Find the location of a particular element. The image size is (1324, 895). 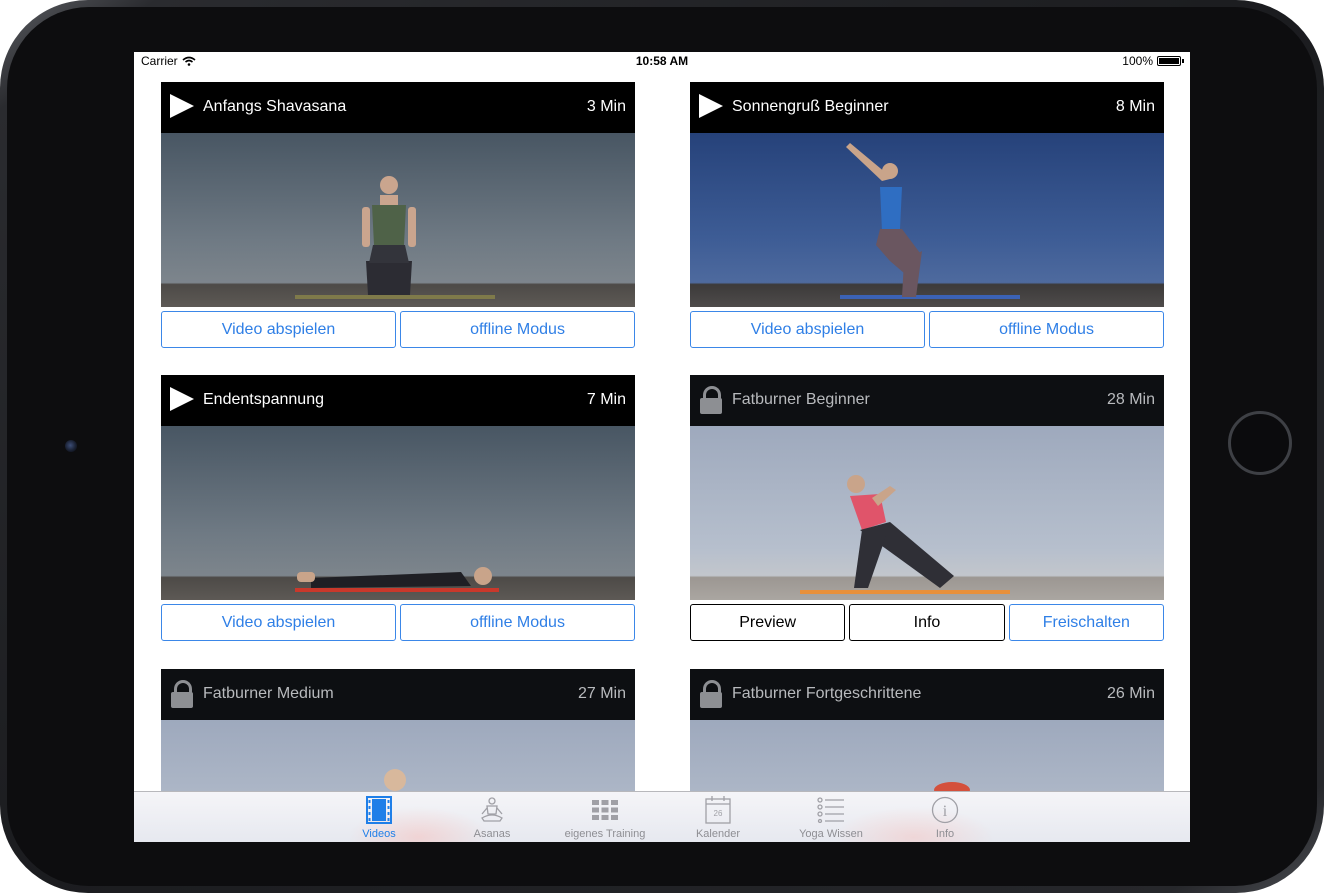

yoga-figure-lunge-twist is located at coordinates (905, 534).